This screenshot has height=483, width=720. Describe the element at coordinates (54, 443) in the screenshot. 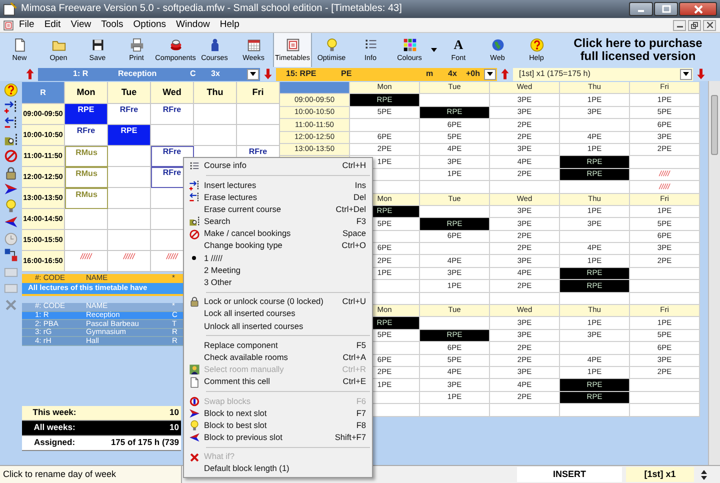

I see `stat-label: Assigned:` at that location.